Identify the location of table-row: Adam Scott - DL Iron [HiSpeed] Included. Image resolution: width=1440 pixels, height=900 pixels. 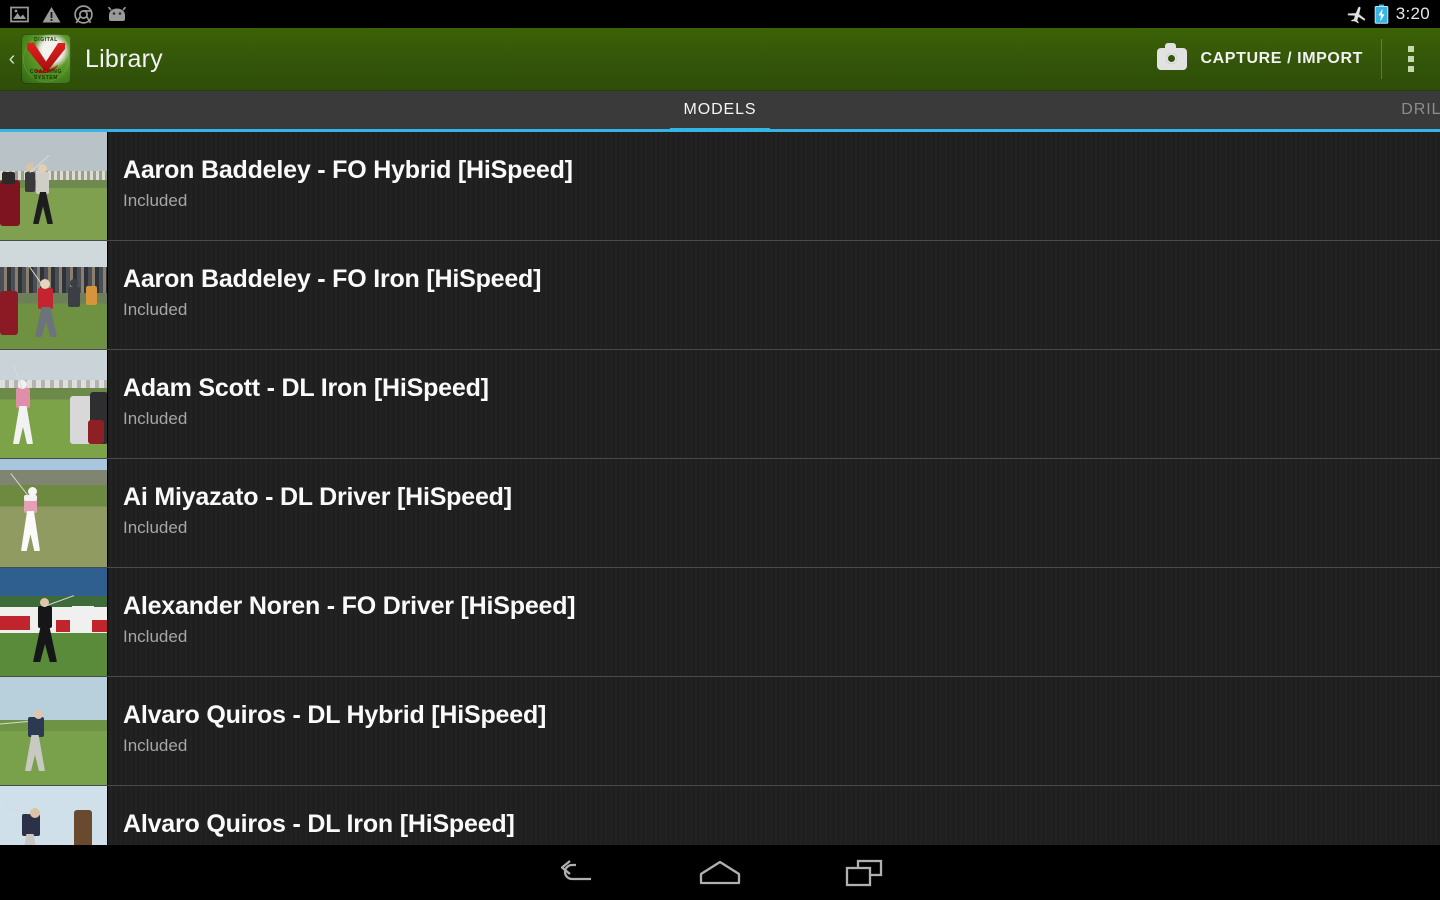
(720, 404).